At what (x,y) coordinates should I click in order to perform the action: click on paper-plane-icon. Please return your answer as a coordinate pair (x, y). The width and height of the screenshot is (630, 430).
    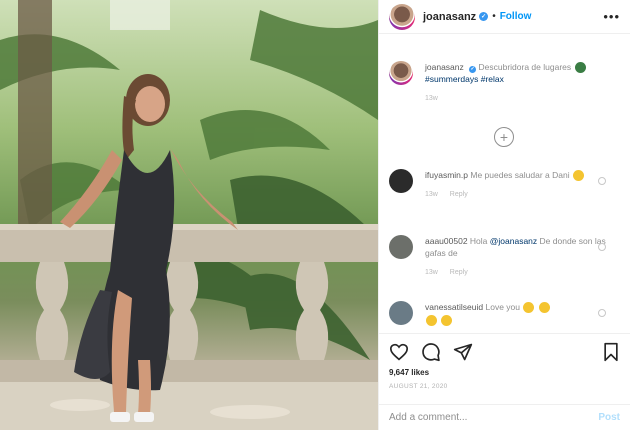
    Looking at the image, I should click on (463, 352).